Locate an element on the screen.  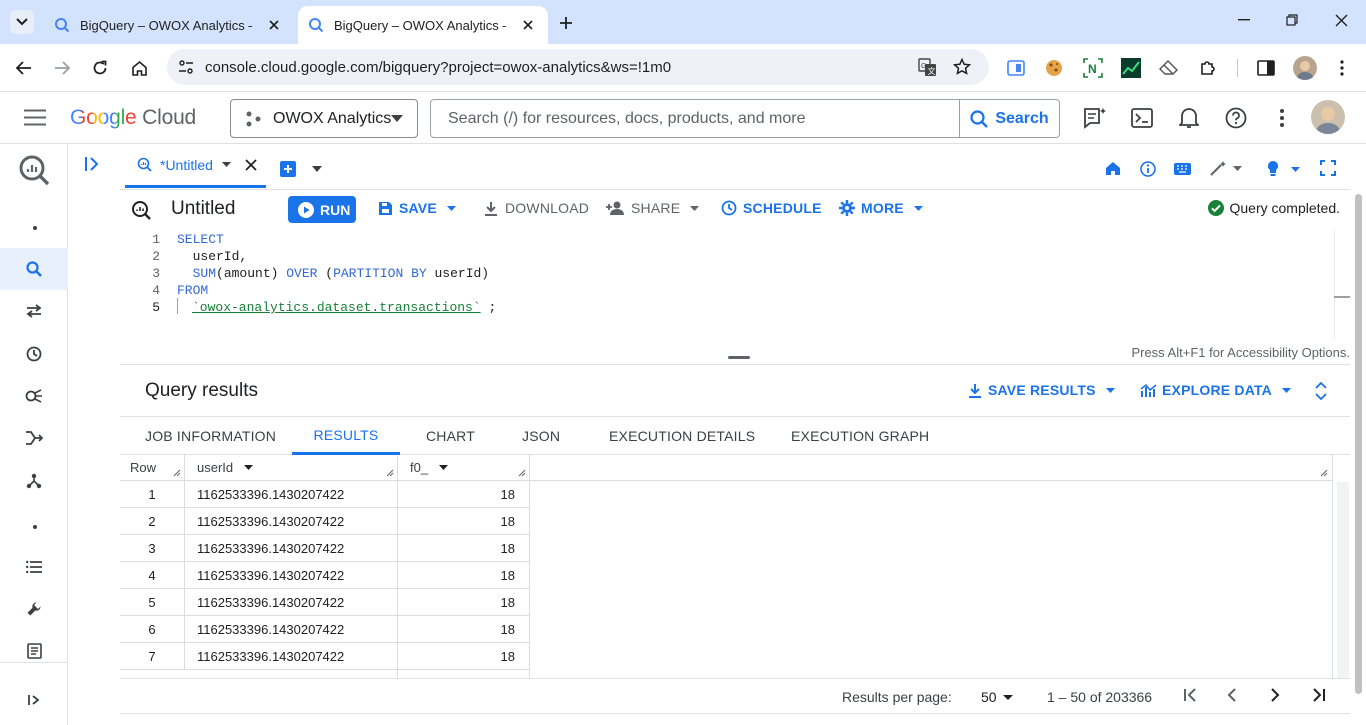
share-button: SHARE is located at coordinates (653, 208).